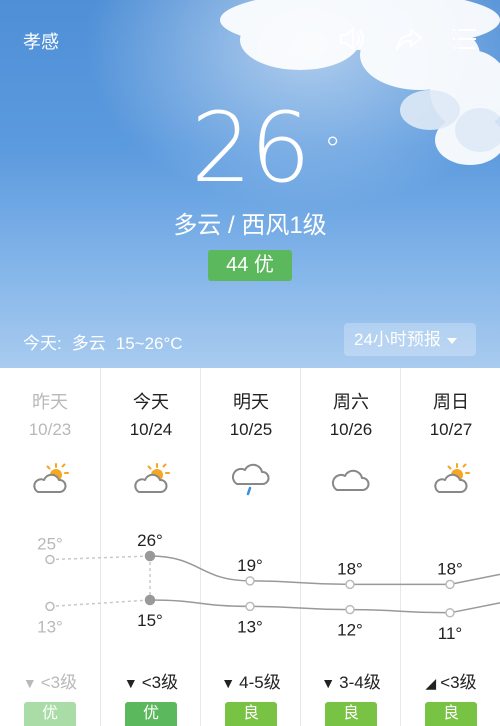 This screenshot has height=726, width=500. Describe the element at coordinates (451, 402) in the screenshot. I see `day-name: 周日` at that location.